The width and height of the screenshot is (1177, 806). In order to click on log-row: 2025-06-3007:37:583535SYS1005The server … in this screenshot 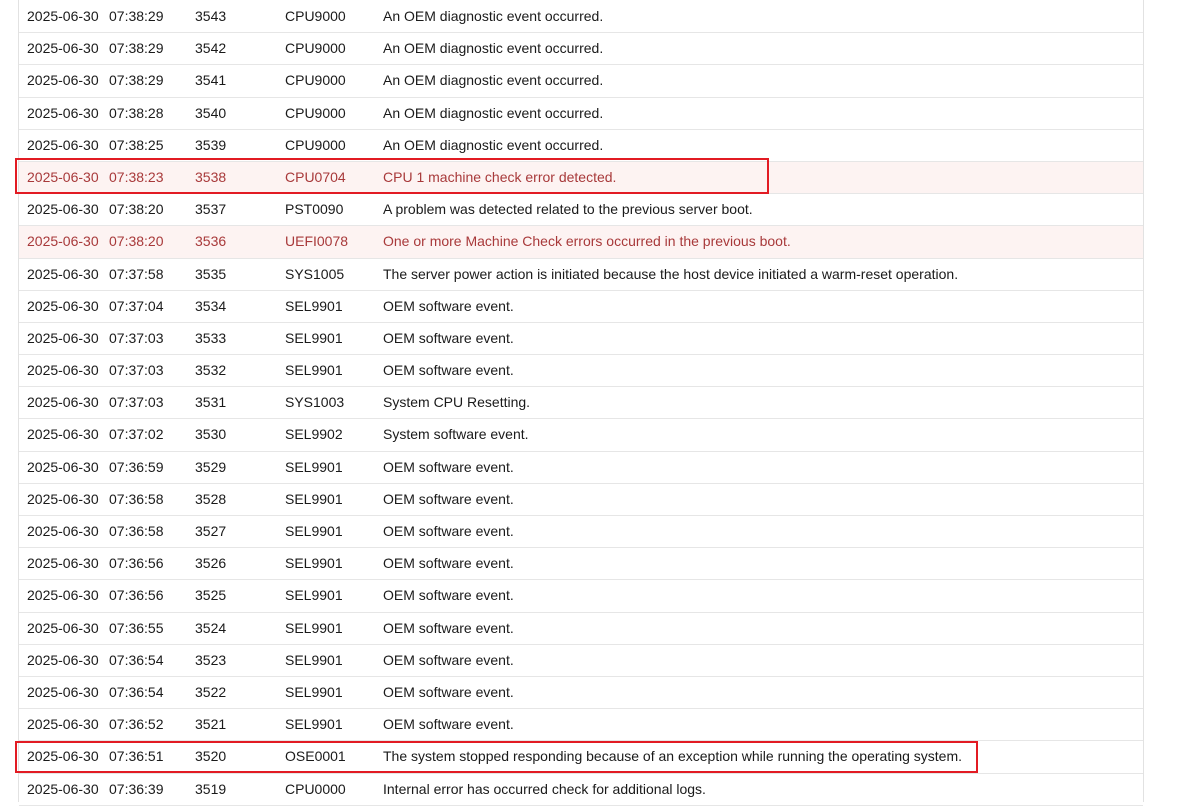, I will do `click(581, 275)`.